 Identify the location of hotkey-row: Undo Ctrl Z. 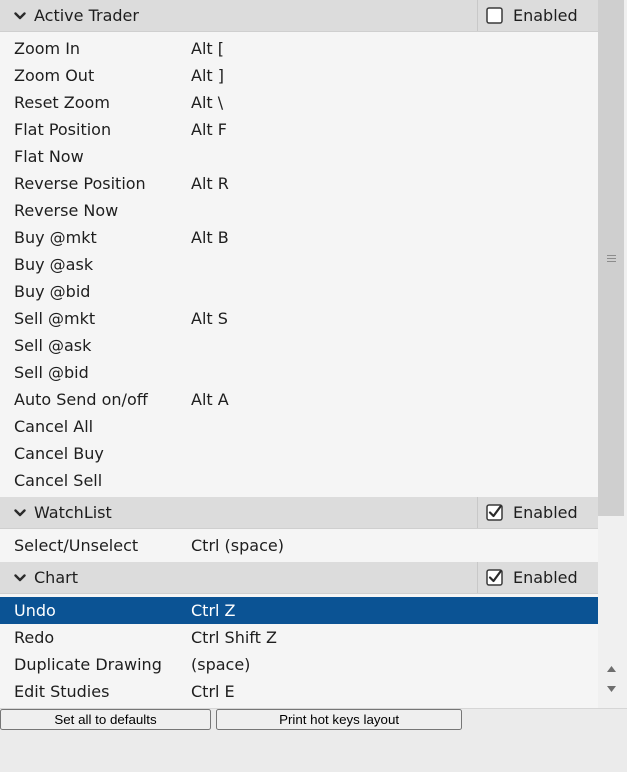
(299, 610).